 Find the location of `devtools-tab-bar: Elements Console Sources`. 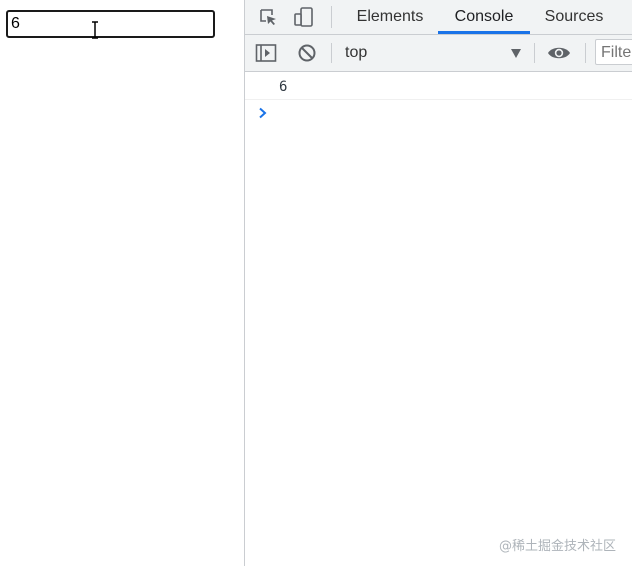

devtools-tab-bar: Elements Console Sources is located at coordinates (438, 17).